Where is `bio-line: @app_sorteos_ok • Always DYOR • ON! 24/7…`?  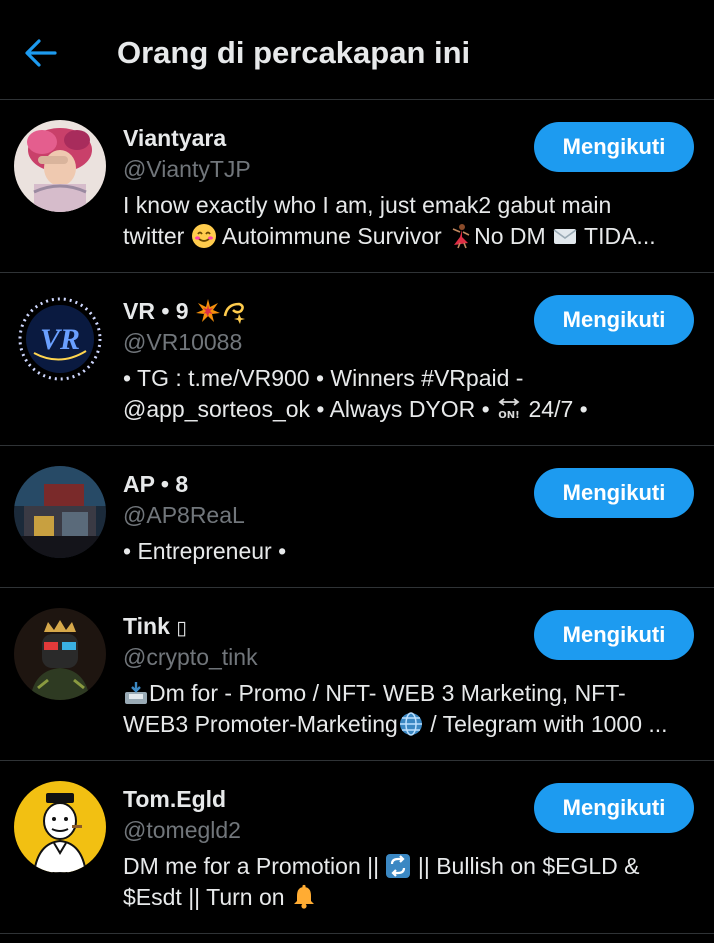 bio-line: @app_sorteos_ok • Always DYOR • ON! 24/7… is located at coordinates (408, 409).